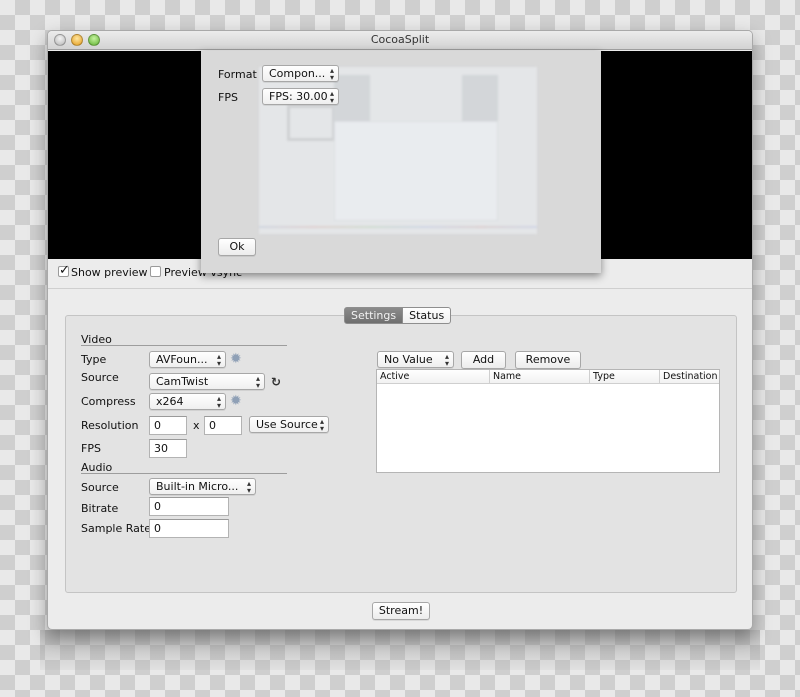 Image resolution: width=800 pixels, height=697 pixels. Describe the element at coordinates (100, 487) in the screenshot. I see `audio-source-label: Source` at that location.